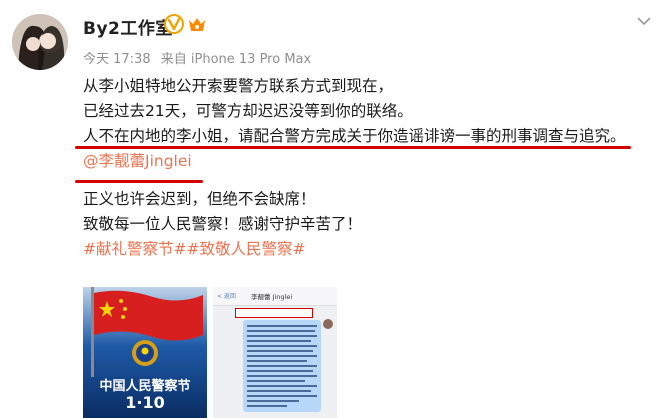 This screenshot has width=669, height=418. I want to click on post-time: 今天 17:38, so click(117, 59).